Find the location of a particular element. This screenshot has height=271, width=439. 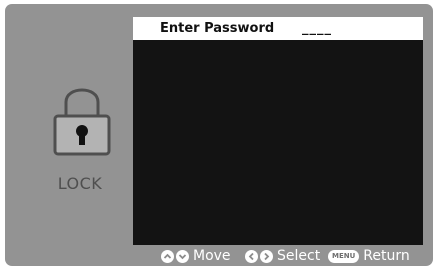

padlock-icon is located at coordinates (82, 122).